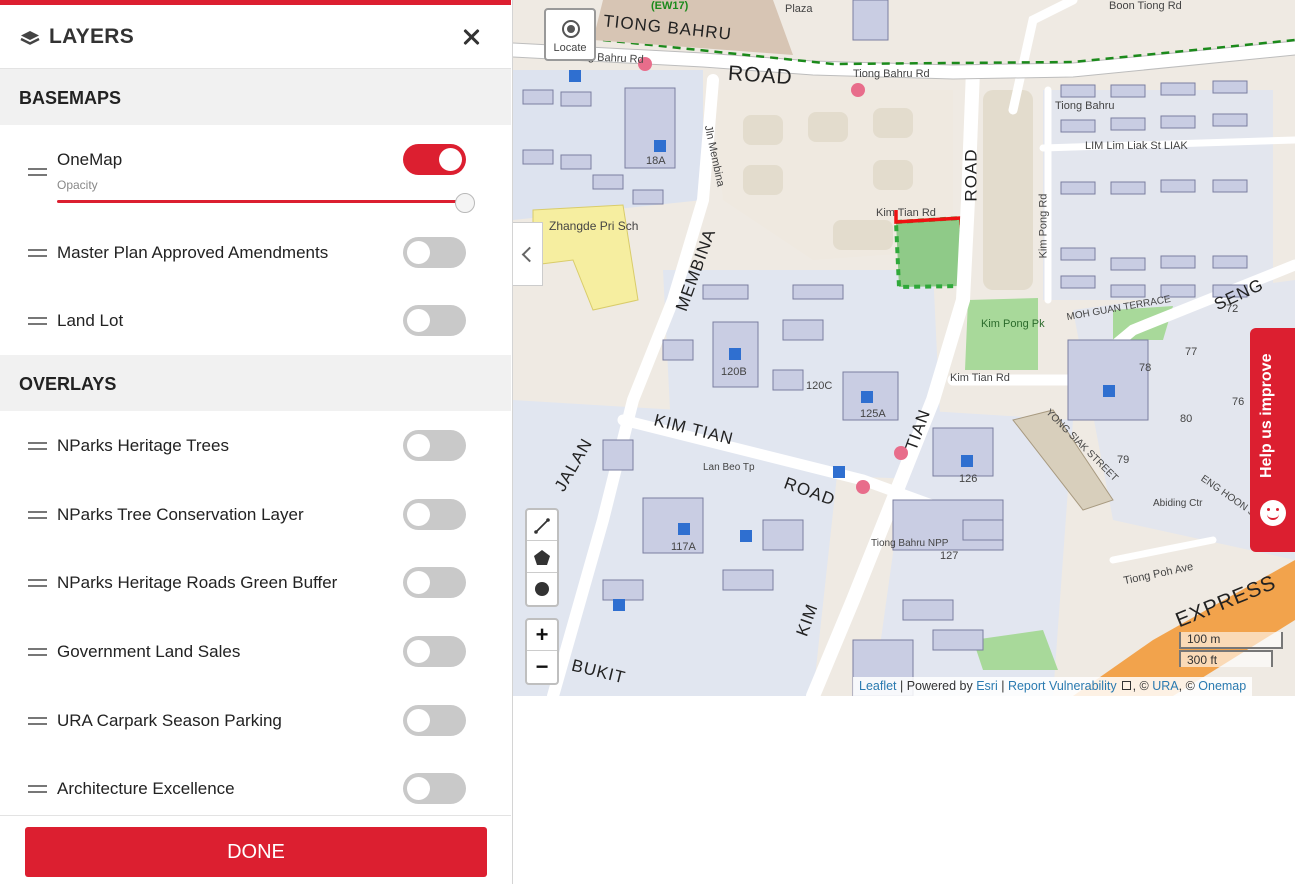  Describe the element at coordinates (1222, 686) in the screenshot. I see `onemap-link: Onemap` at that location.